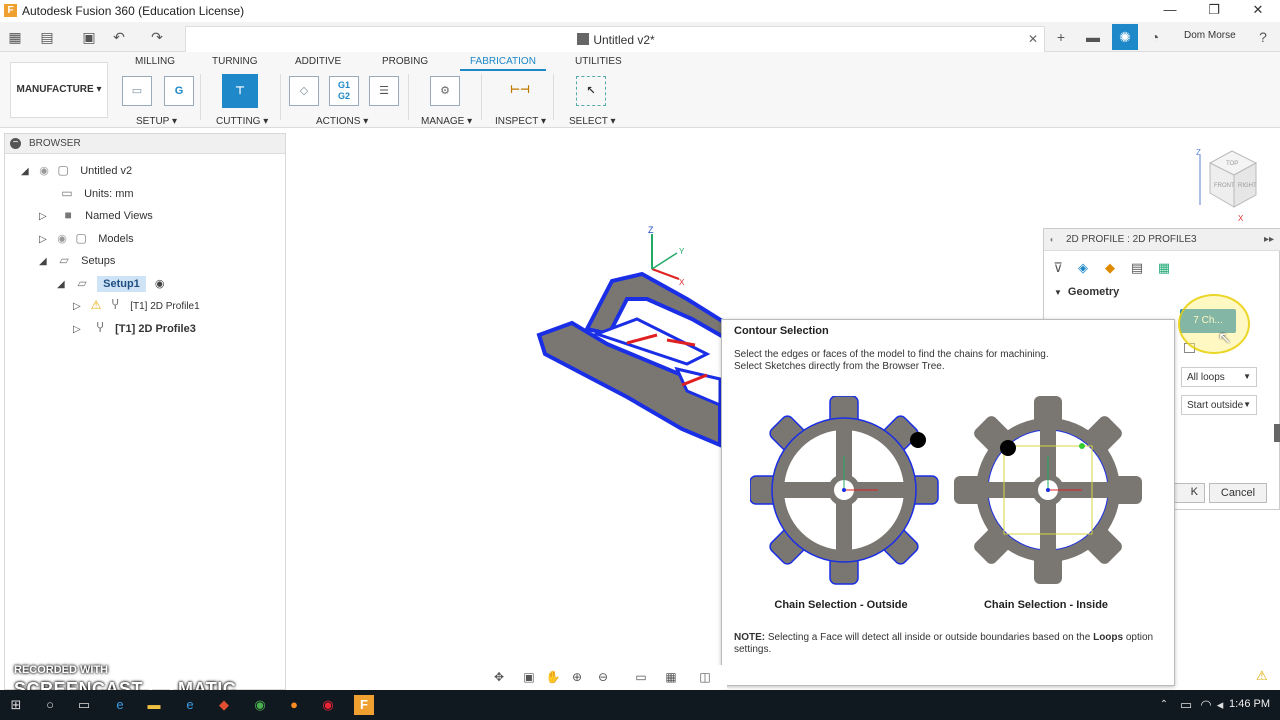  I want to click on setup-sheet-icon: ☰, so click(384, 91).